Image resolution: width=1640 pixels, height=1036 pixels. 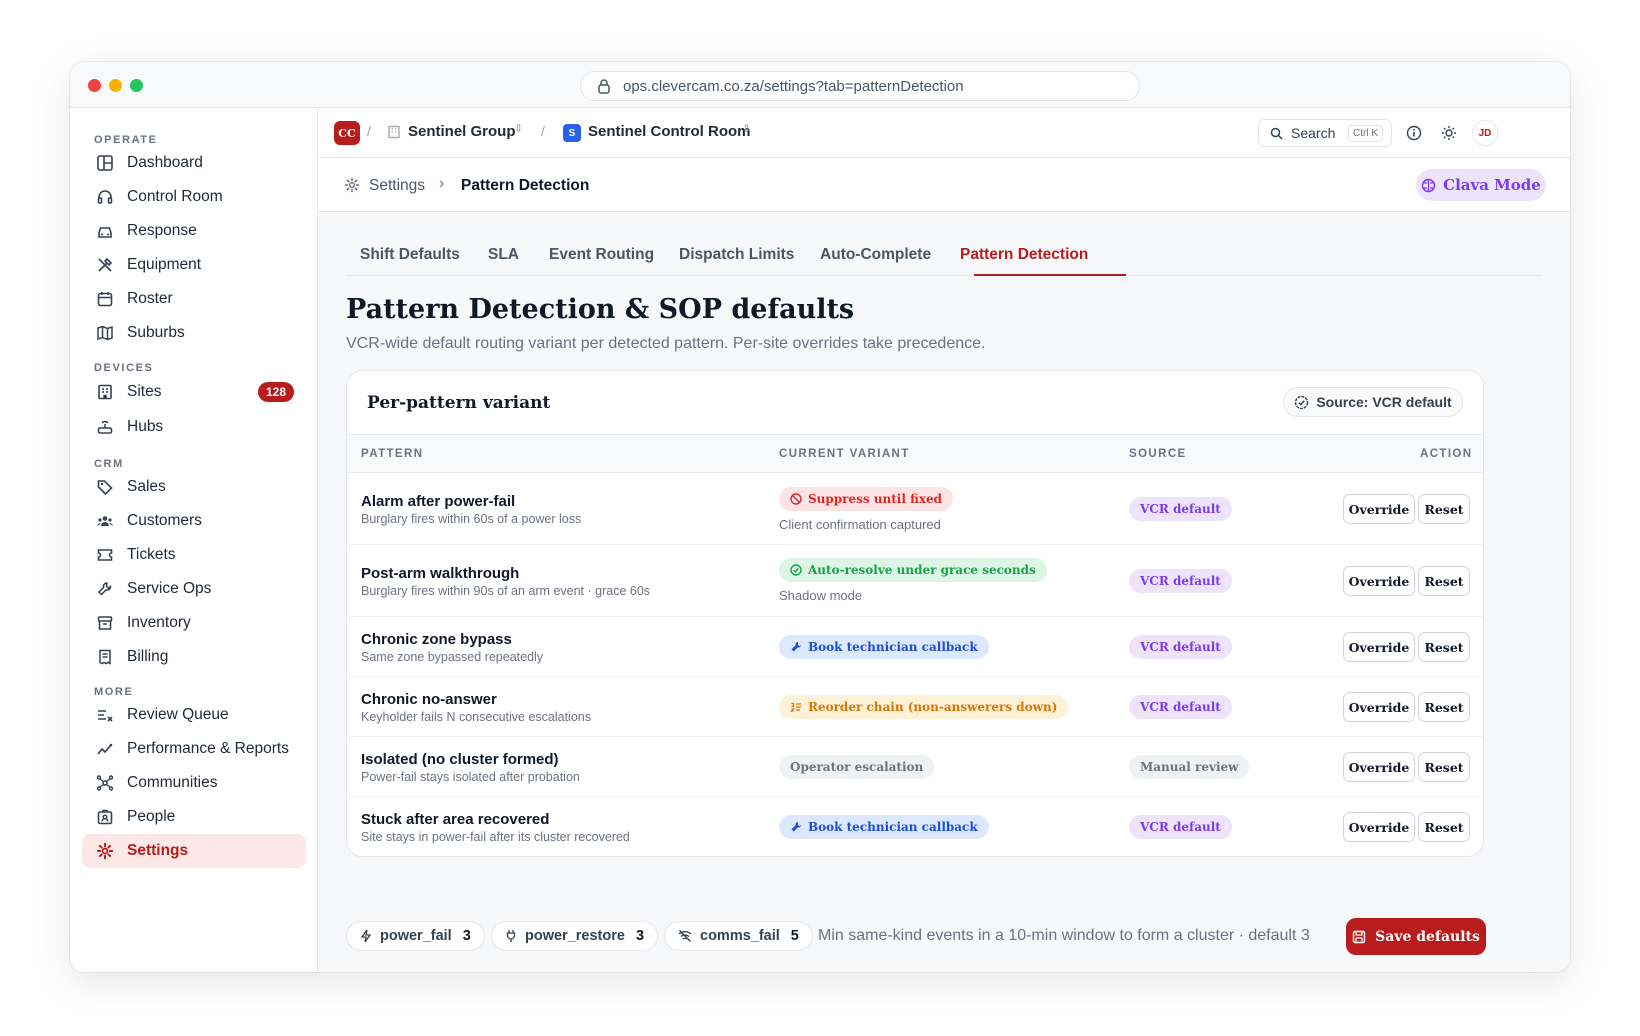 What do you see at coordinates (1325, 133) in the screenshot?
I see `search-button: Search Ctrl K` at bounding box center [1325, 133].